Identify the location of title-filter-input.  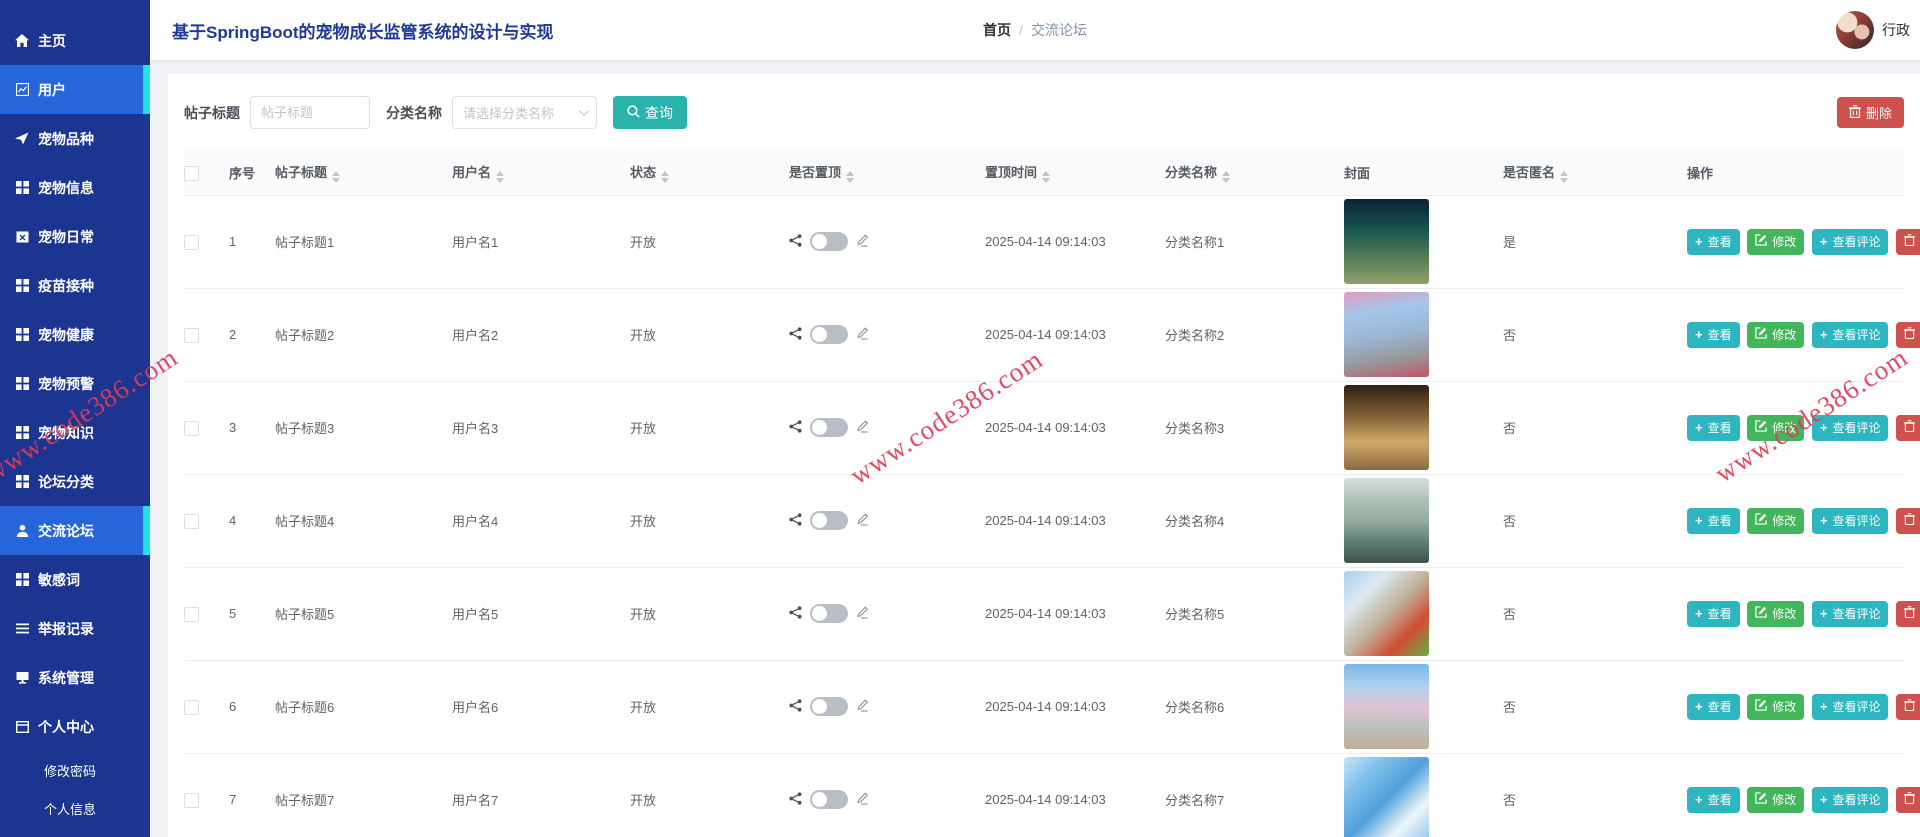
(310, 112).